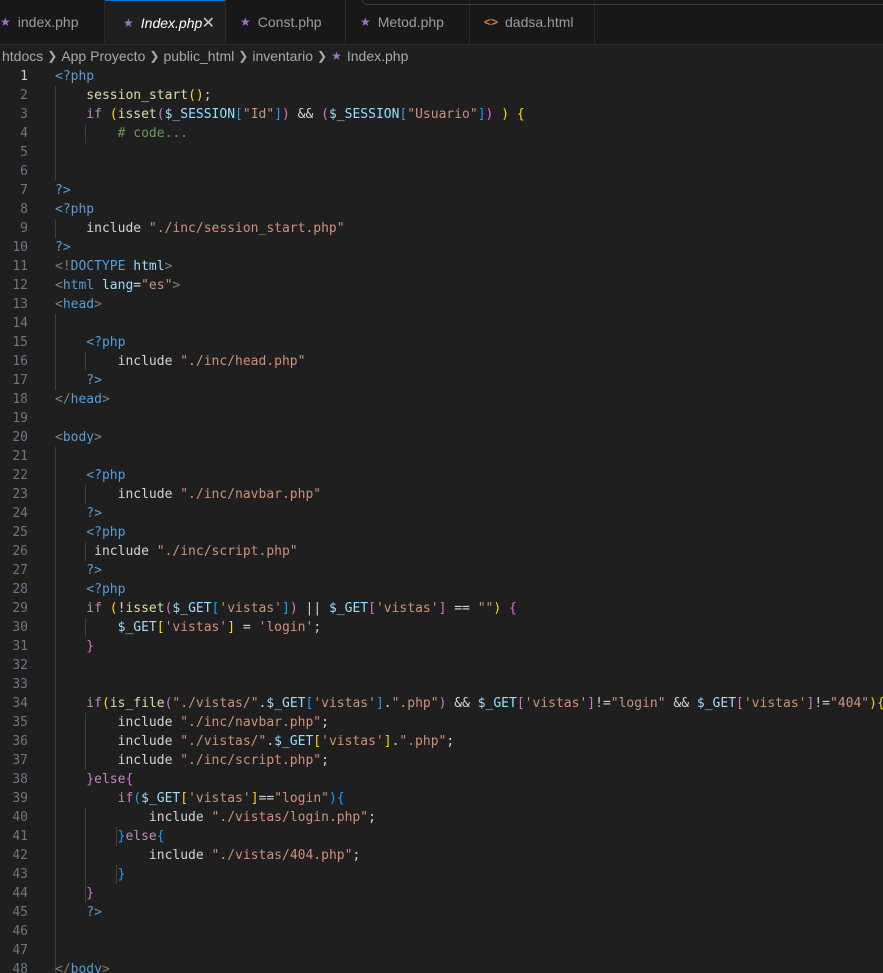 The width and height of the screenshot is (883, 973). I want to click on code-line: 17 ?>, so click(441, 380).